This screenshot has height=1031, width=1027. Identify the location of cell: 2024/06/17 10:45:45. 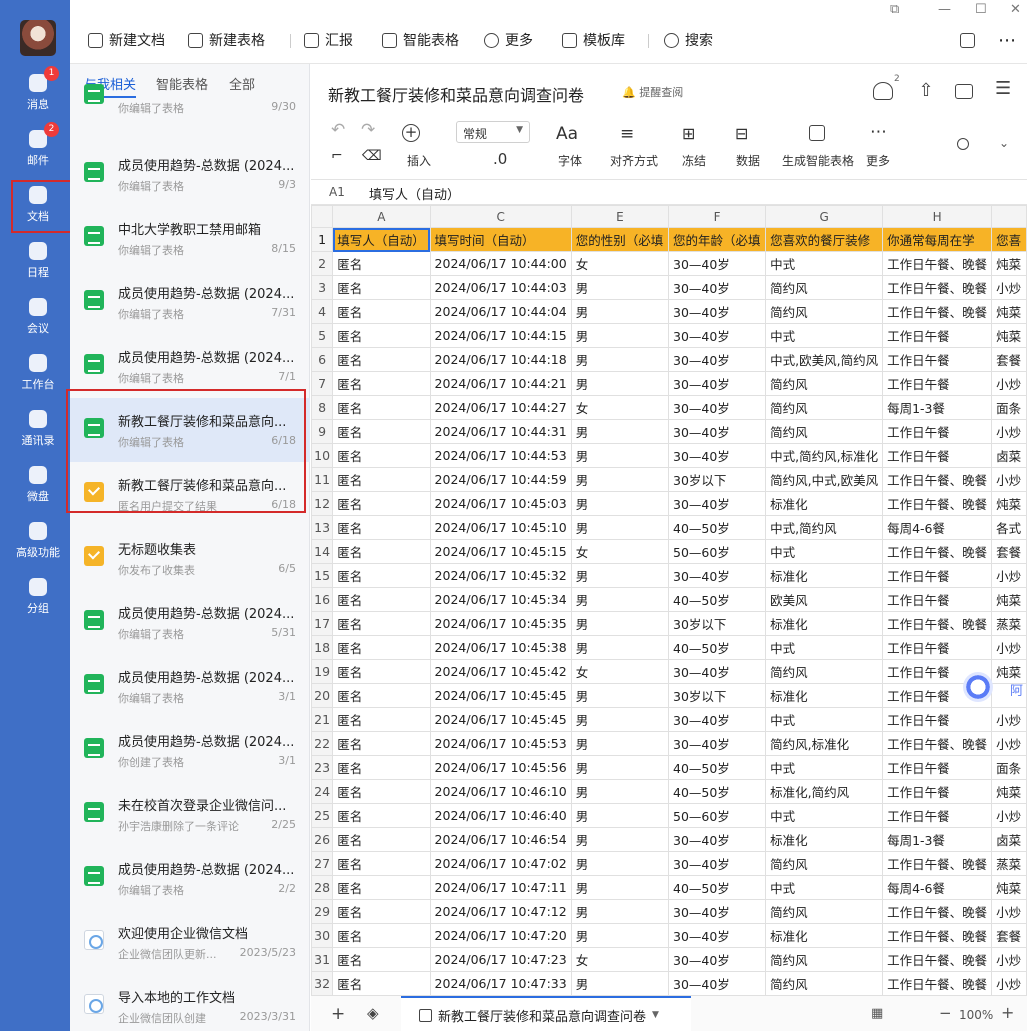
(500, 719).